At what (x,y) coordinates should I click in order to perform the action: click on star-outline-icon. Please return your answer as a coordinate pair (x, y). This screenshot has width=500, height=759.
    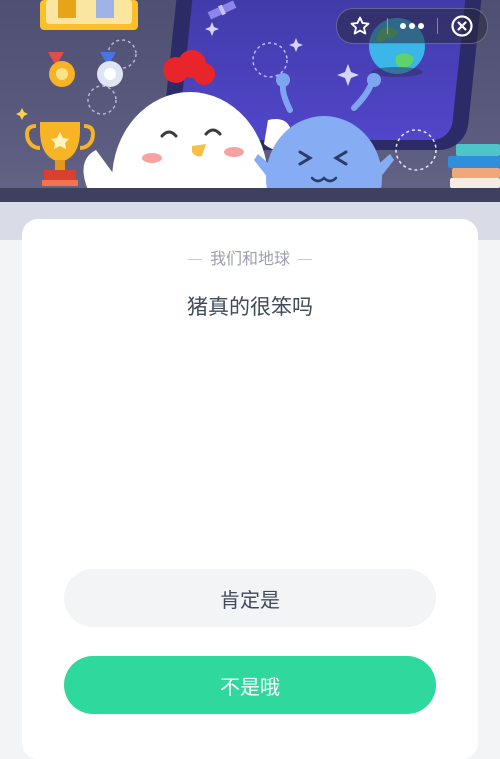
    Looking at the image, I should click on (360, 26).